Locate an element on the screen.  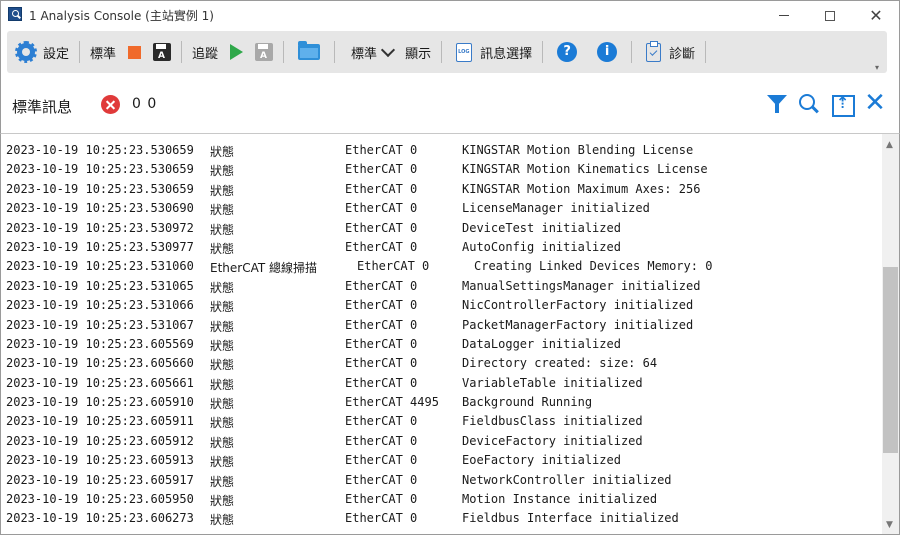
play-button is located at coordinates (236, 52).